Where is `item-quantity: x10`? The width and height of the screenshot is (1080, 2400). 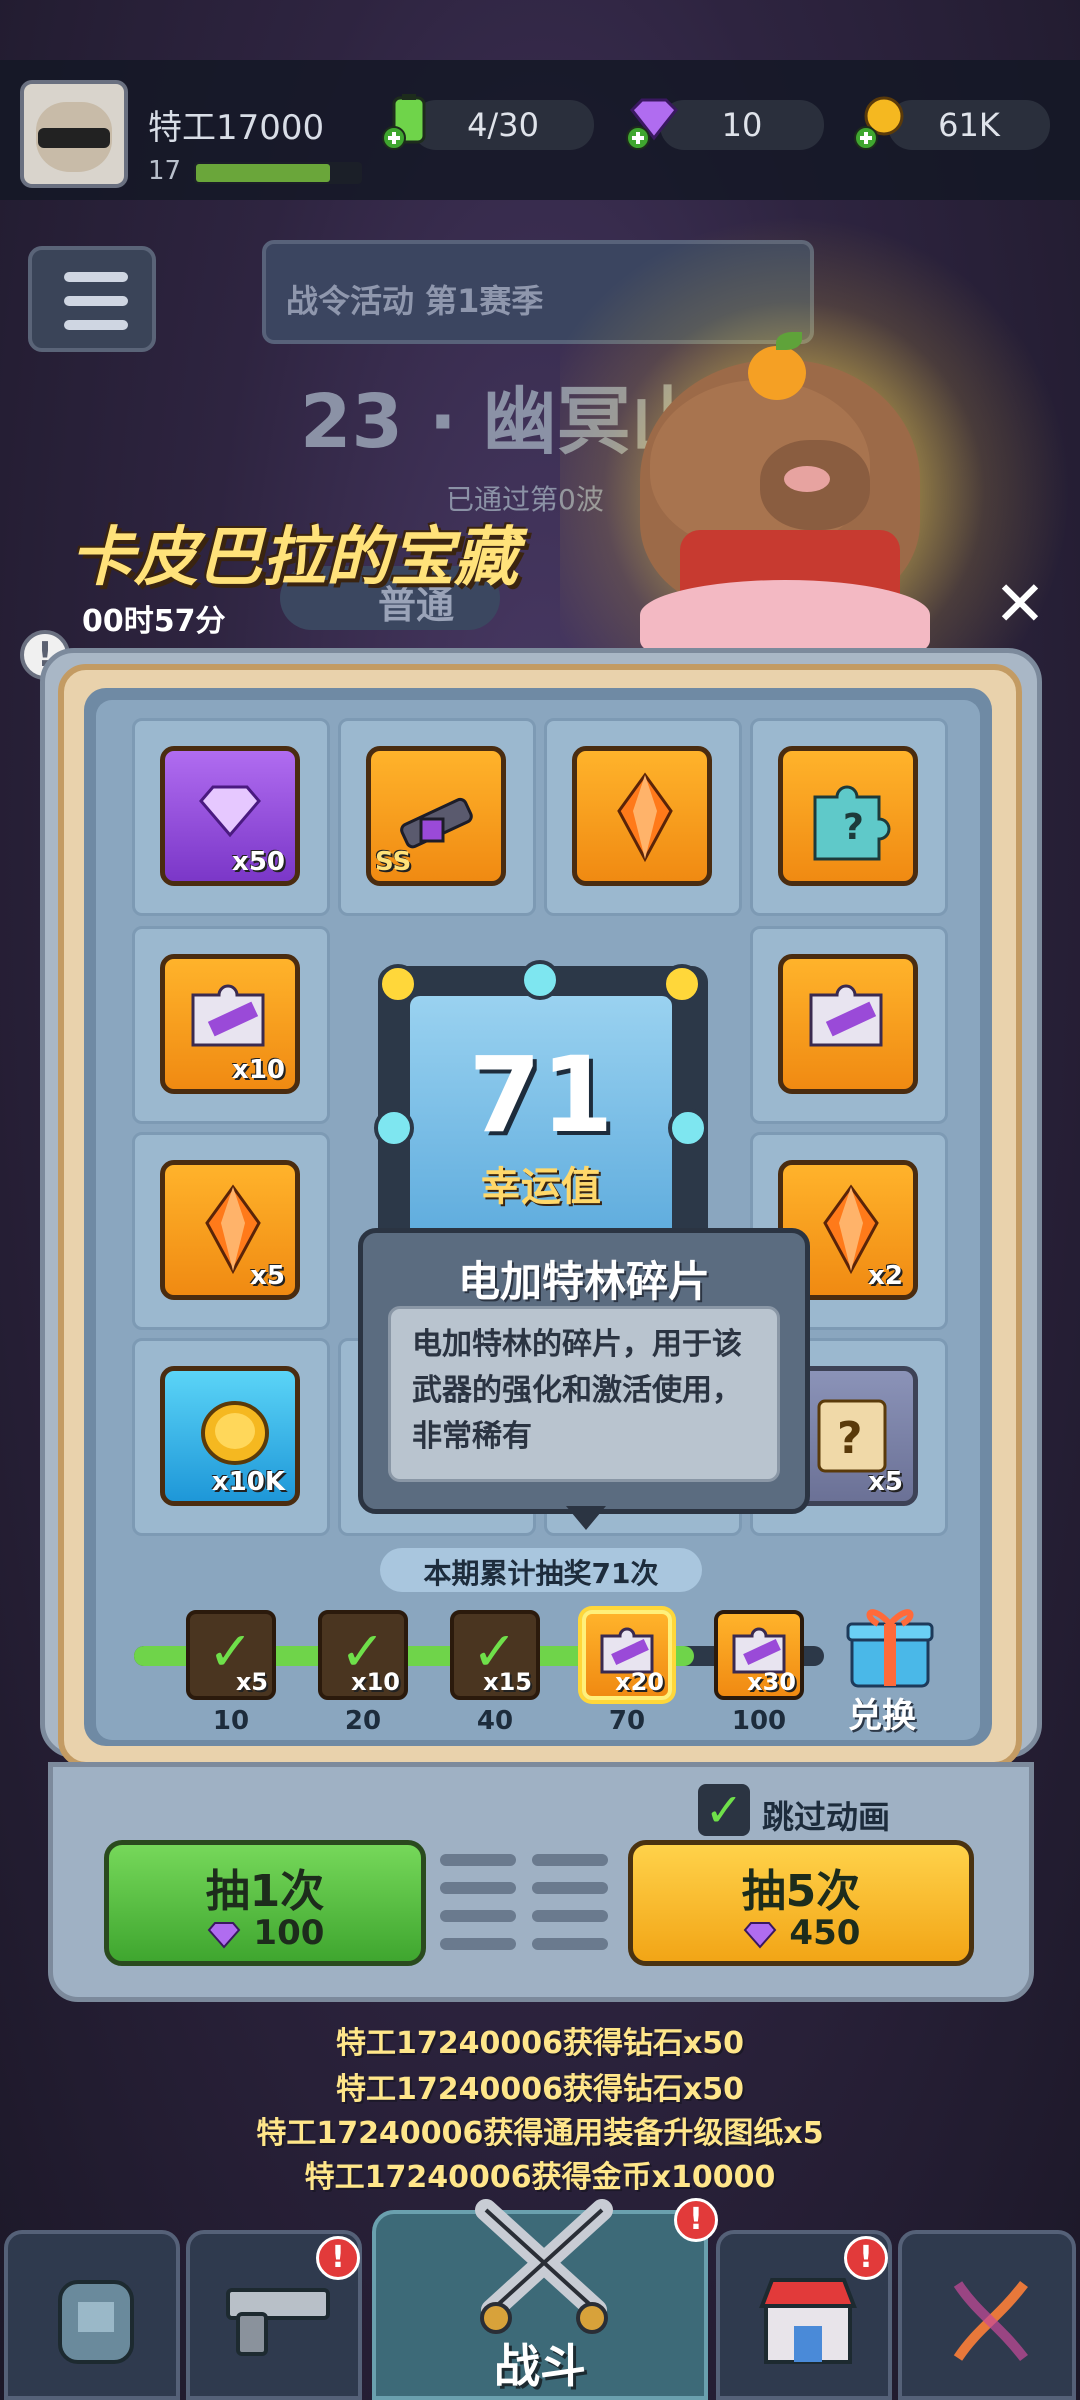 item-quantity: x10 is located at coordinates (258, 1070).